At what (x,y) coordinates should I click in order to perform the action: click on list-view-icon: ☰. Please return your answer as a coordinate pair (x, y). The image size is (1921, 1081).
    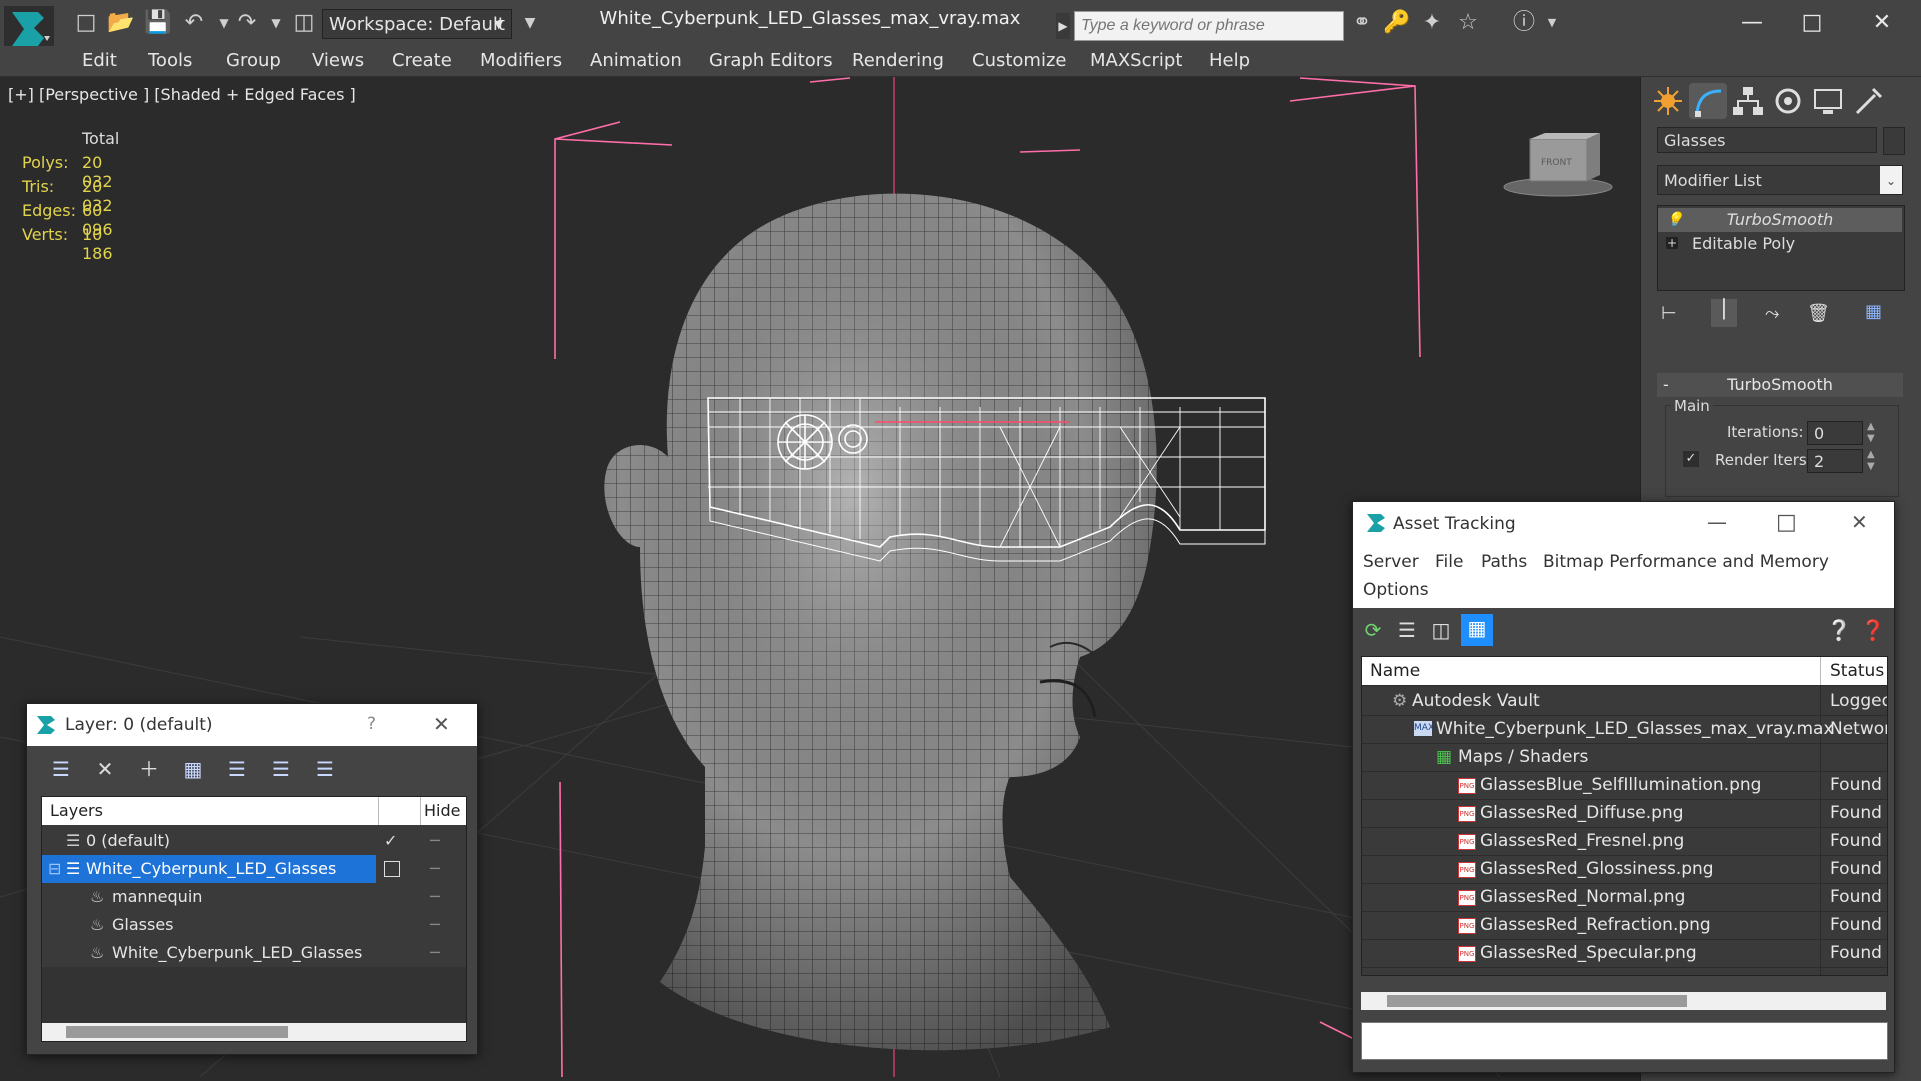
    Looking at the image, I should click on (1407, 630).